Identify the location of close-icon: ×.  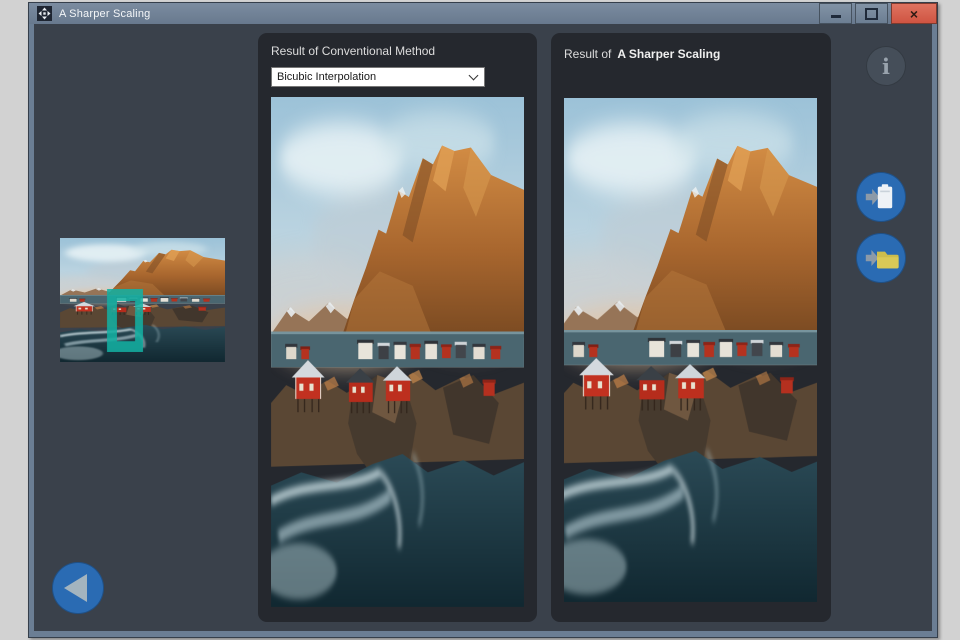
(914, 13).